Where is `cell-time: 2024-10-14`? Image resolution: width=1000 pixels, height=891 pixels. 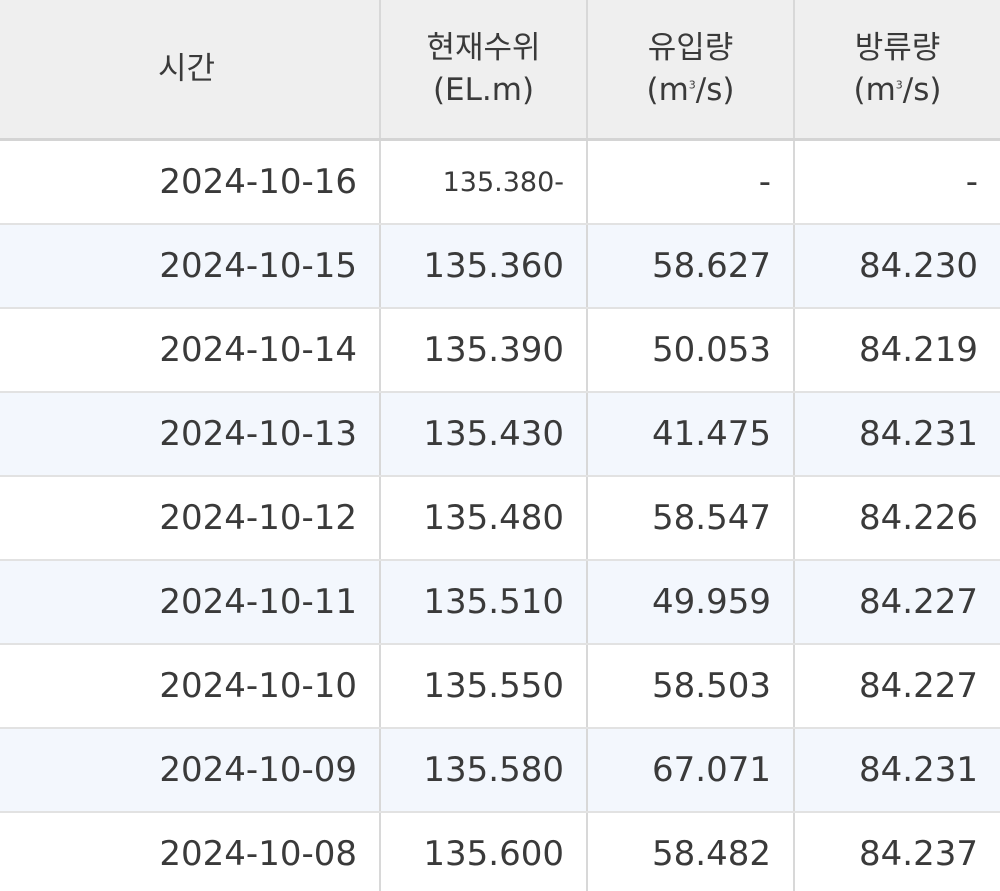
cell-time: 2024-10-14 is located at coordinates (190, 350).